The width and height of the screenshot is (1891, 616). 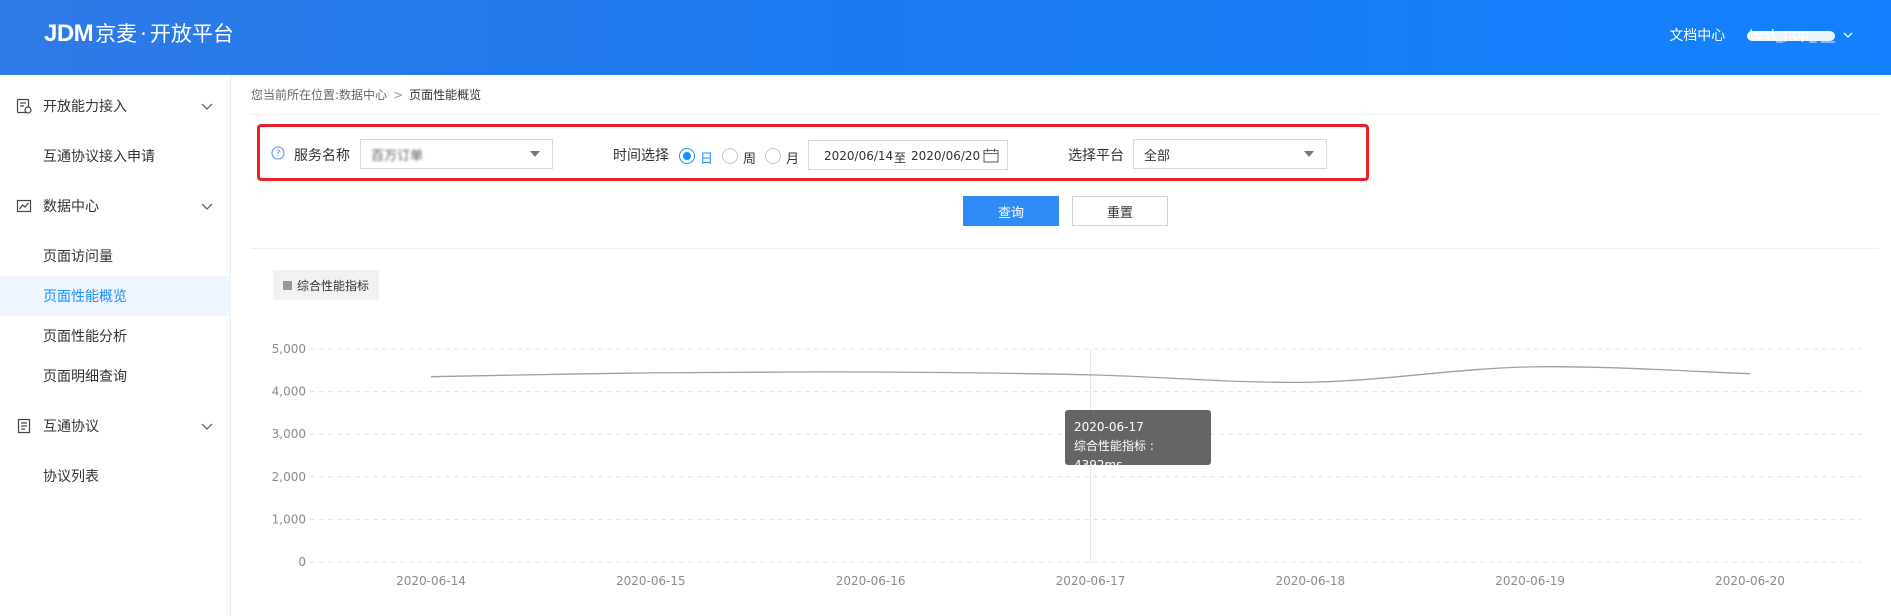 I want to click on user-name: test_pop_ __, so click(x=1791, y=35).